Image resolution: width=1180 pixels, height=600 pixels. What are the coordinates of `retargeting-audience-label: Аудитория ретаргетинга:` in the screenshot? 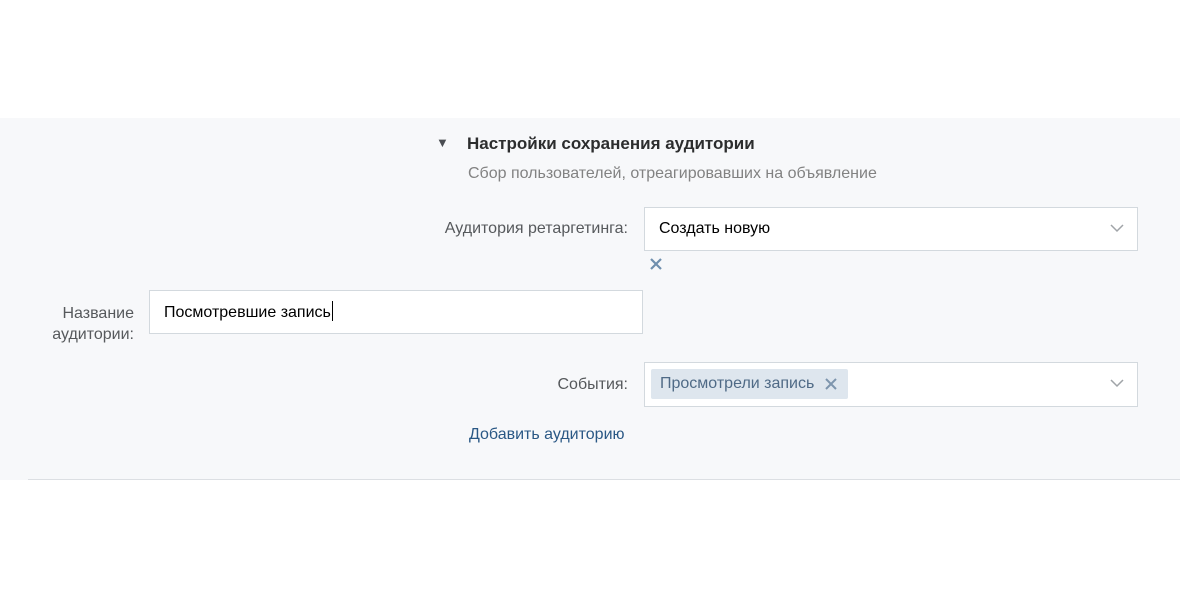 It's located at (536, 228).